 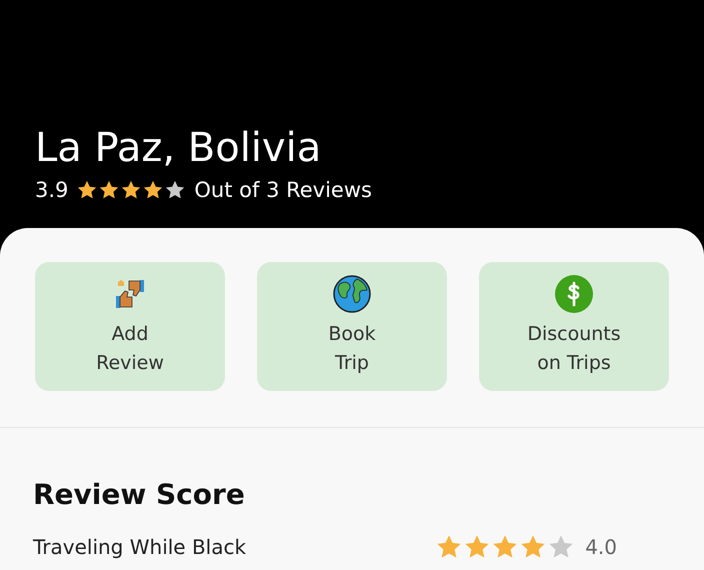 I want to click on city-title: La Paz, Bolivia, so click(x=178, y=148).